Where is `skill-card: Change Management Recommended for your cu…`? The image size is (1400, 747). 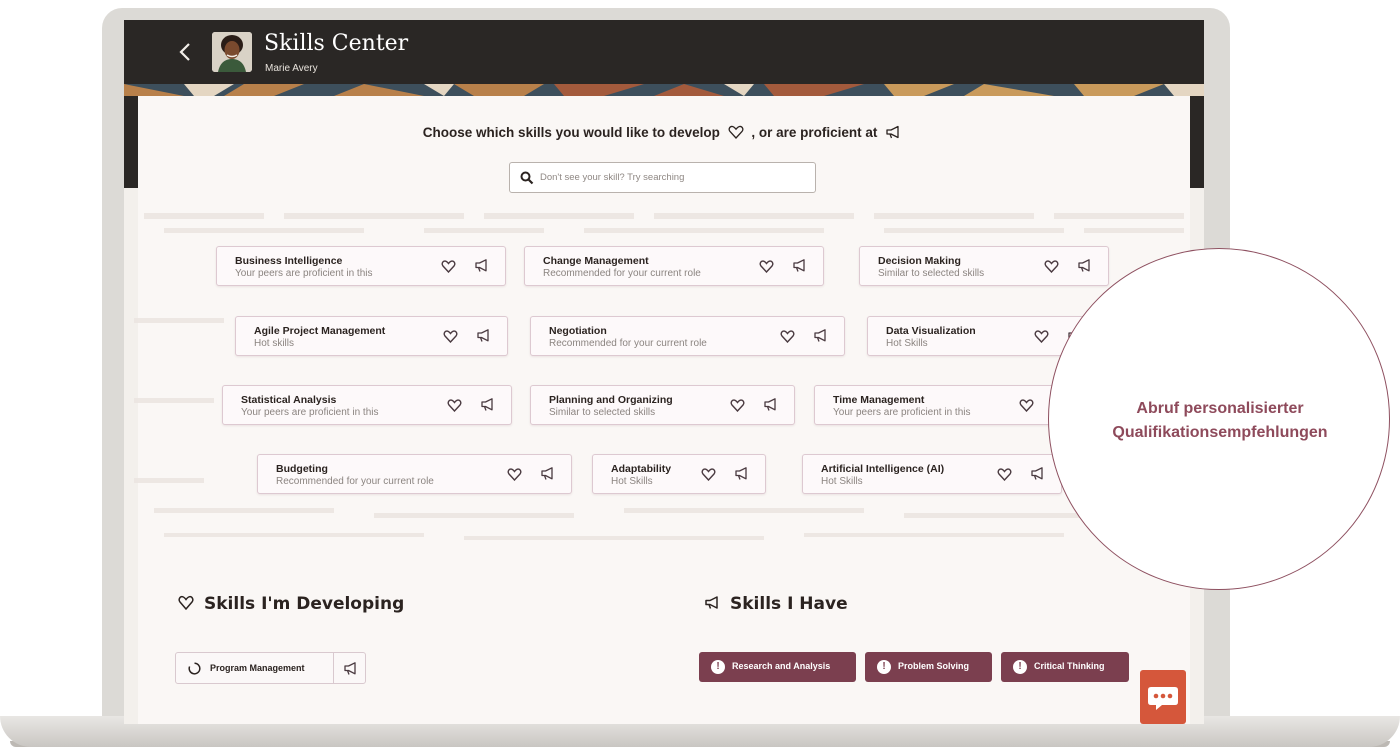
skill-card: Change Management Recommended for your cu… is located at coordinates (674, 266).